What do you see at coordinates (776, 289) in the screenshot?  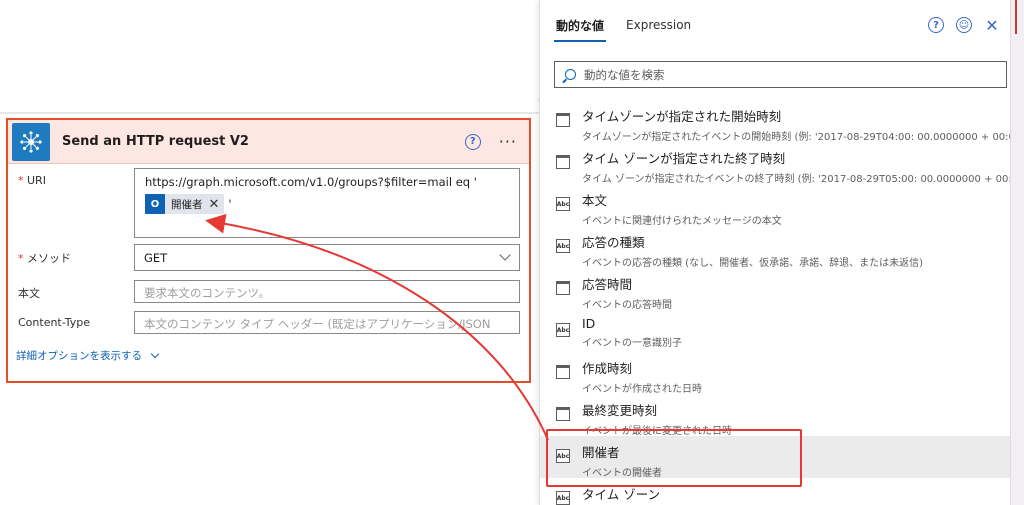 I see `list-item: 応答時間 イベントの応答時間` at bounding box center [776, 289].